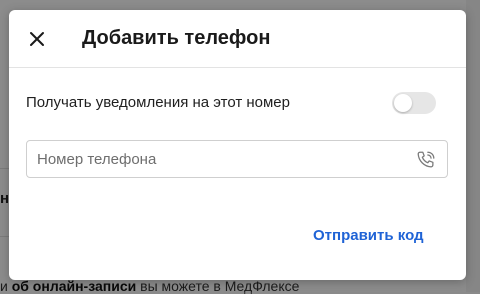 Image resolution: width=480 pixels, height=294 pixels. What do you see at coordinates (222, 159) in the screenshot?
I see `phone-input` at bounding box center [222, 159].